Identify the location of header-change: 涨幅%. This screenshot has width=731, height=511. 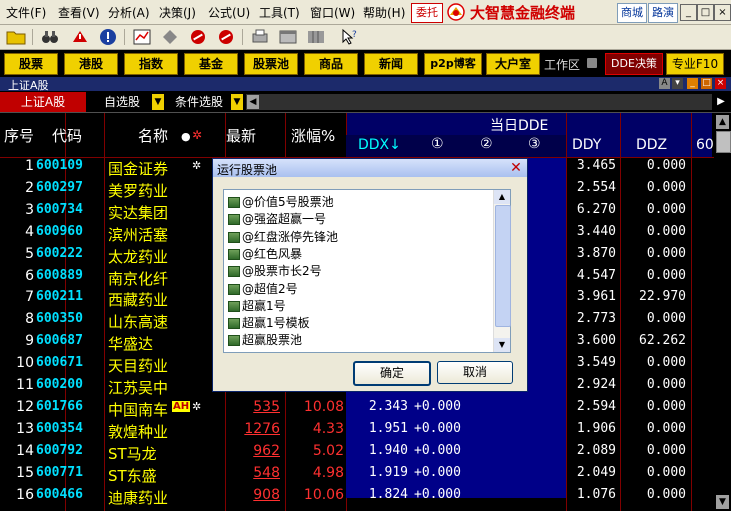
(313, 135).